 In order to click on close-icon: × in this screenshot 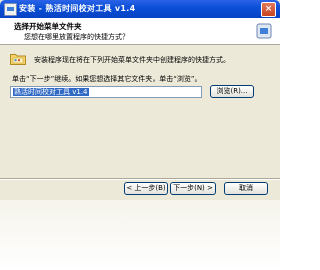, I will do `click(268, 9)`.